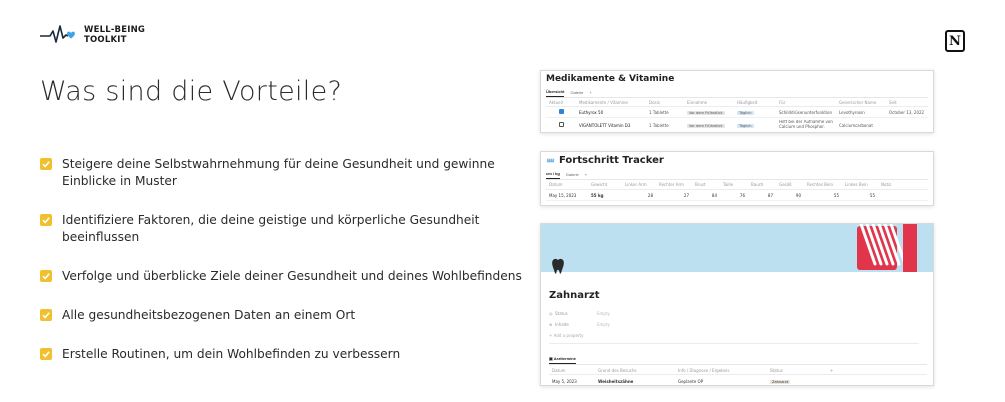  Describe the element at coordinates (785, 184) in the screenshot. I see `col-header: Gesäß` at that location.